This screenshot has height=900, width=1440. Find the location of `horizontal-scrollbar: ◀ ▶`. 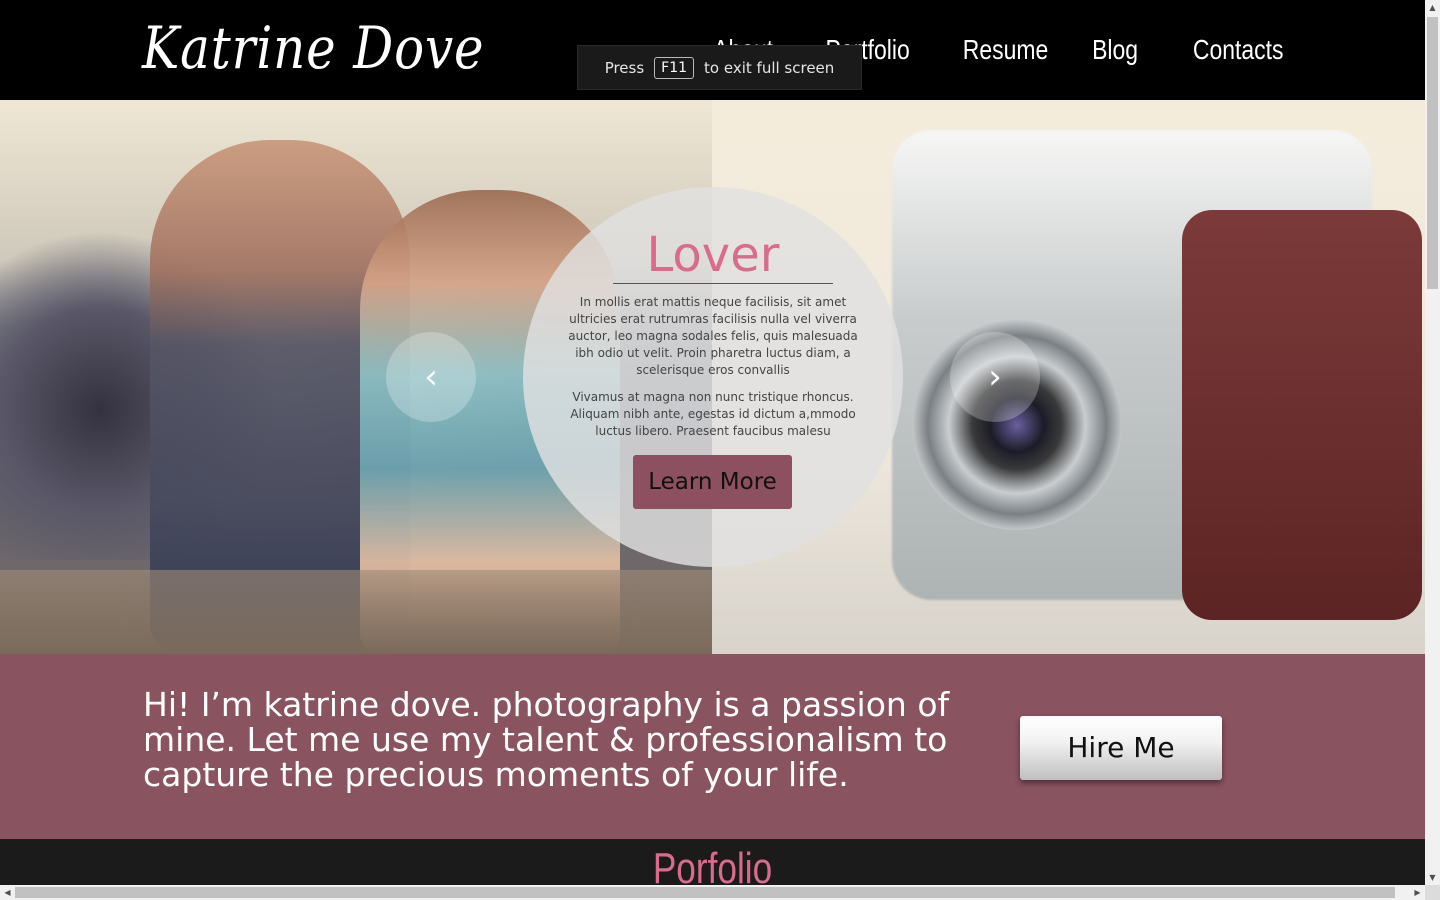

horizontal-scrollbar: ◀ ▶ is located at coordinates (712, 892).